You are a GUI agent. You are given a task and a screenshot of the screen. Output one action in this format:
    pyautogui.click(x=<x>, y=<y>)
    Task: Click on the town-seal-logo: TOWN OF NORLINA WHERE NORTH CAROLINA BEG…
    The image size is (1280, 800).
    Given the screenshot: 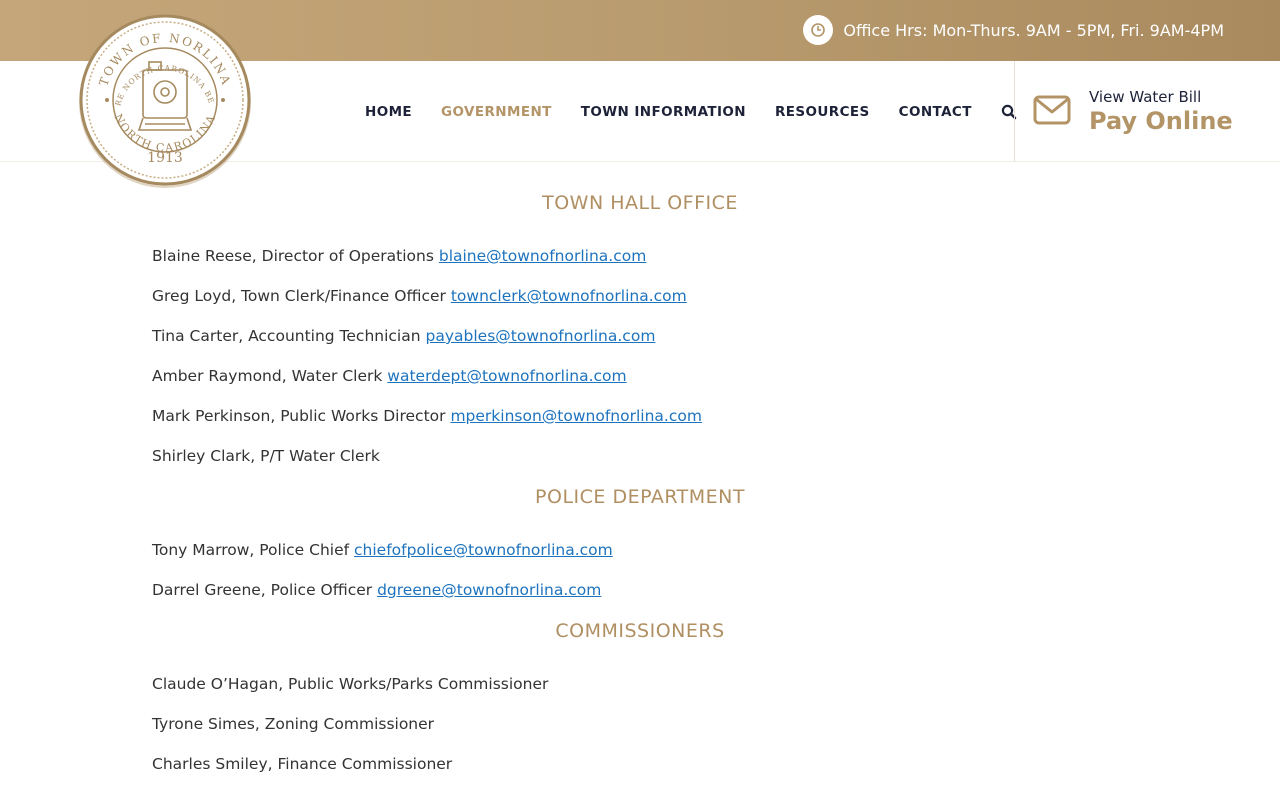 What is the action you would take?
    pyautogui.click(x=163, y=98)
    